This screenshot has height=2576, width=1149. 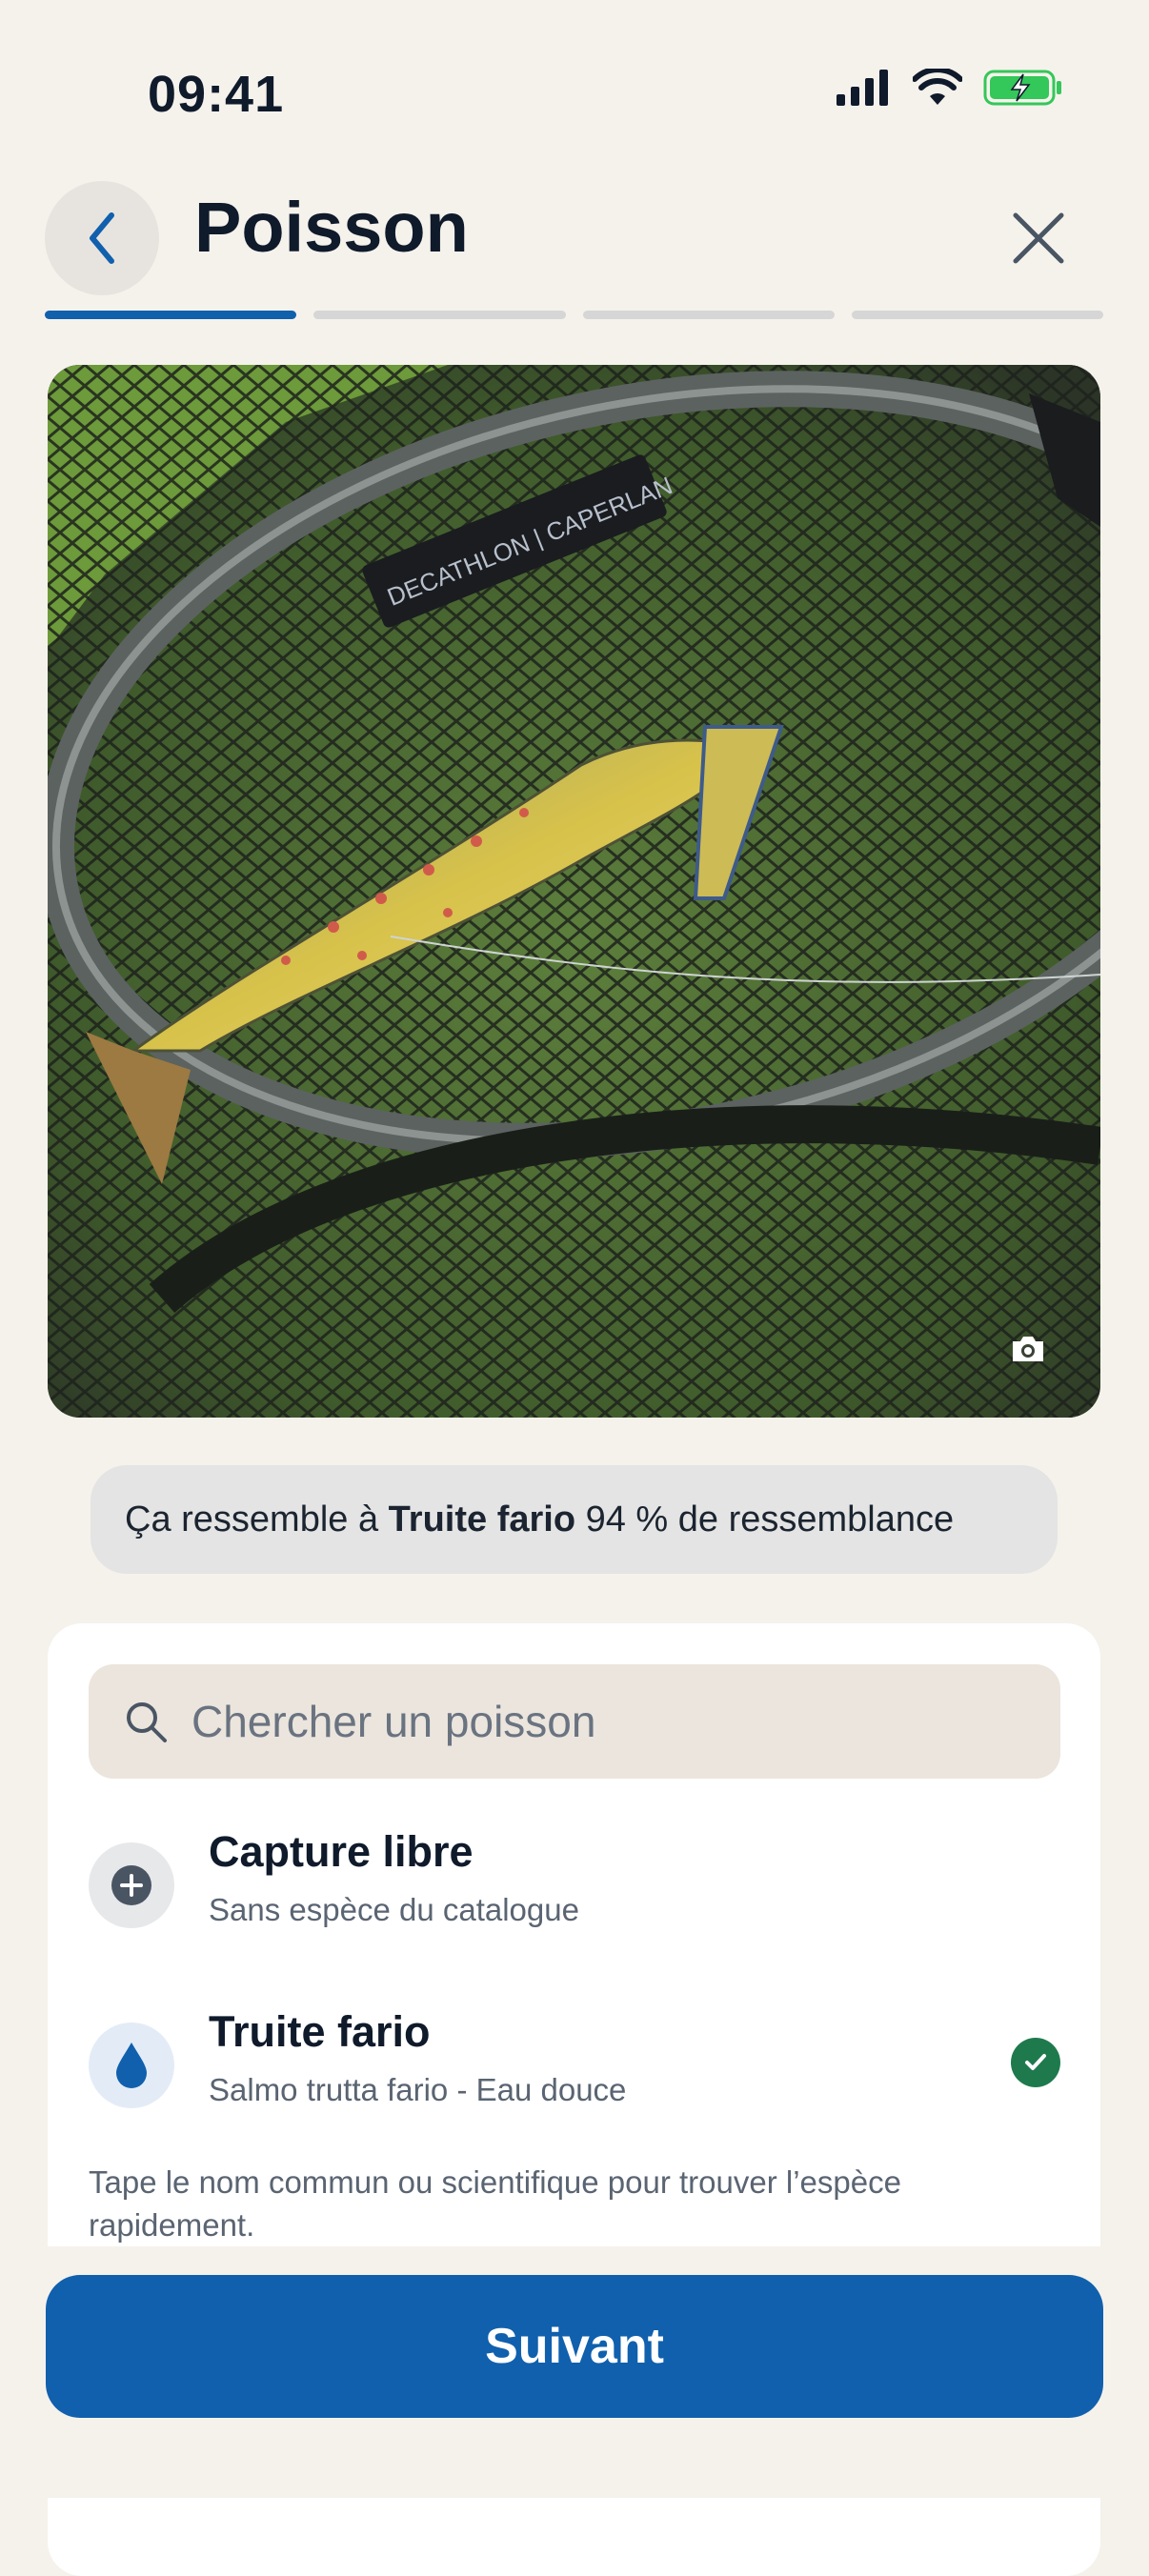 I want to click on selected-check-icon, so click(x=1035, y=2062).